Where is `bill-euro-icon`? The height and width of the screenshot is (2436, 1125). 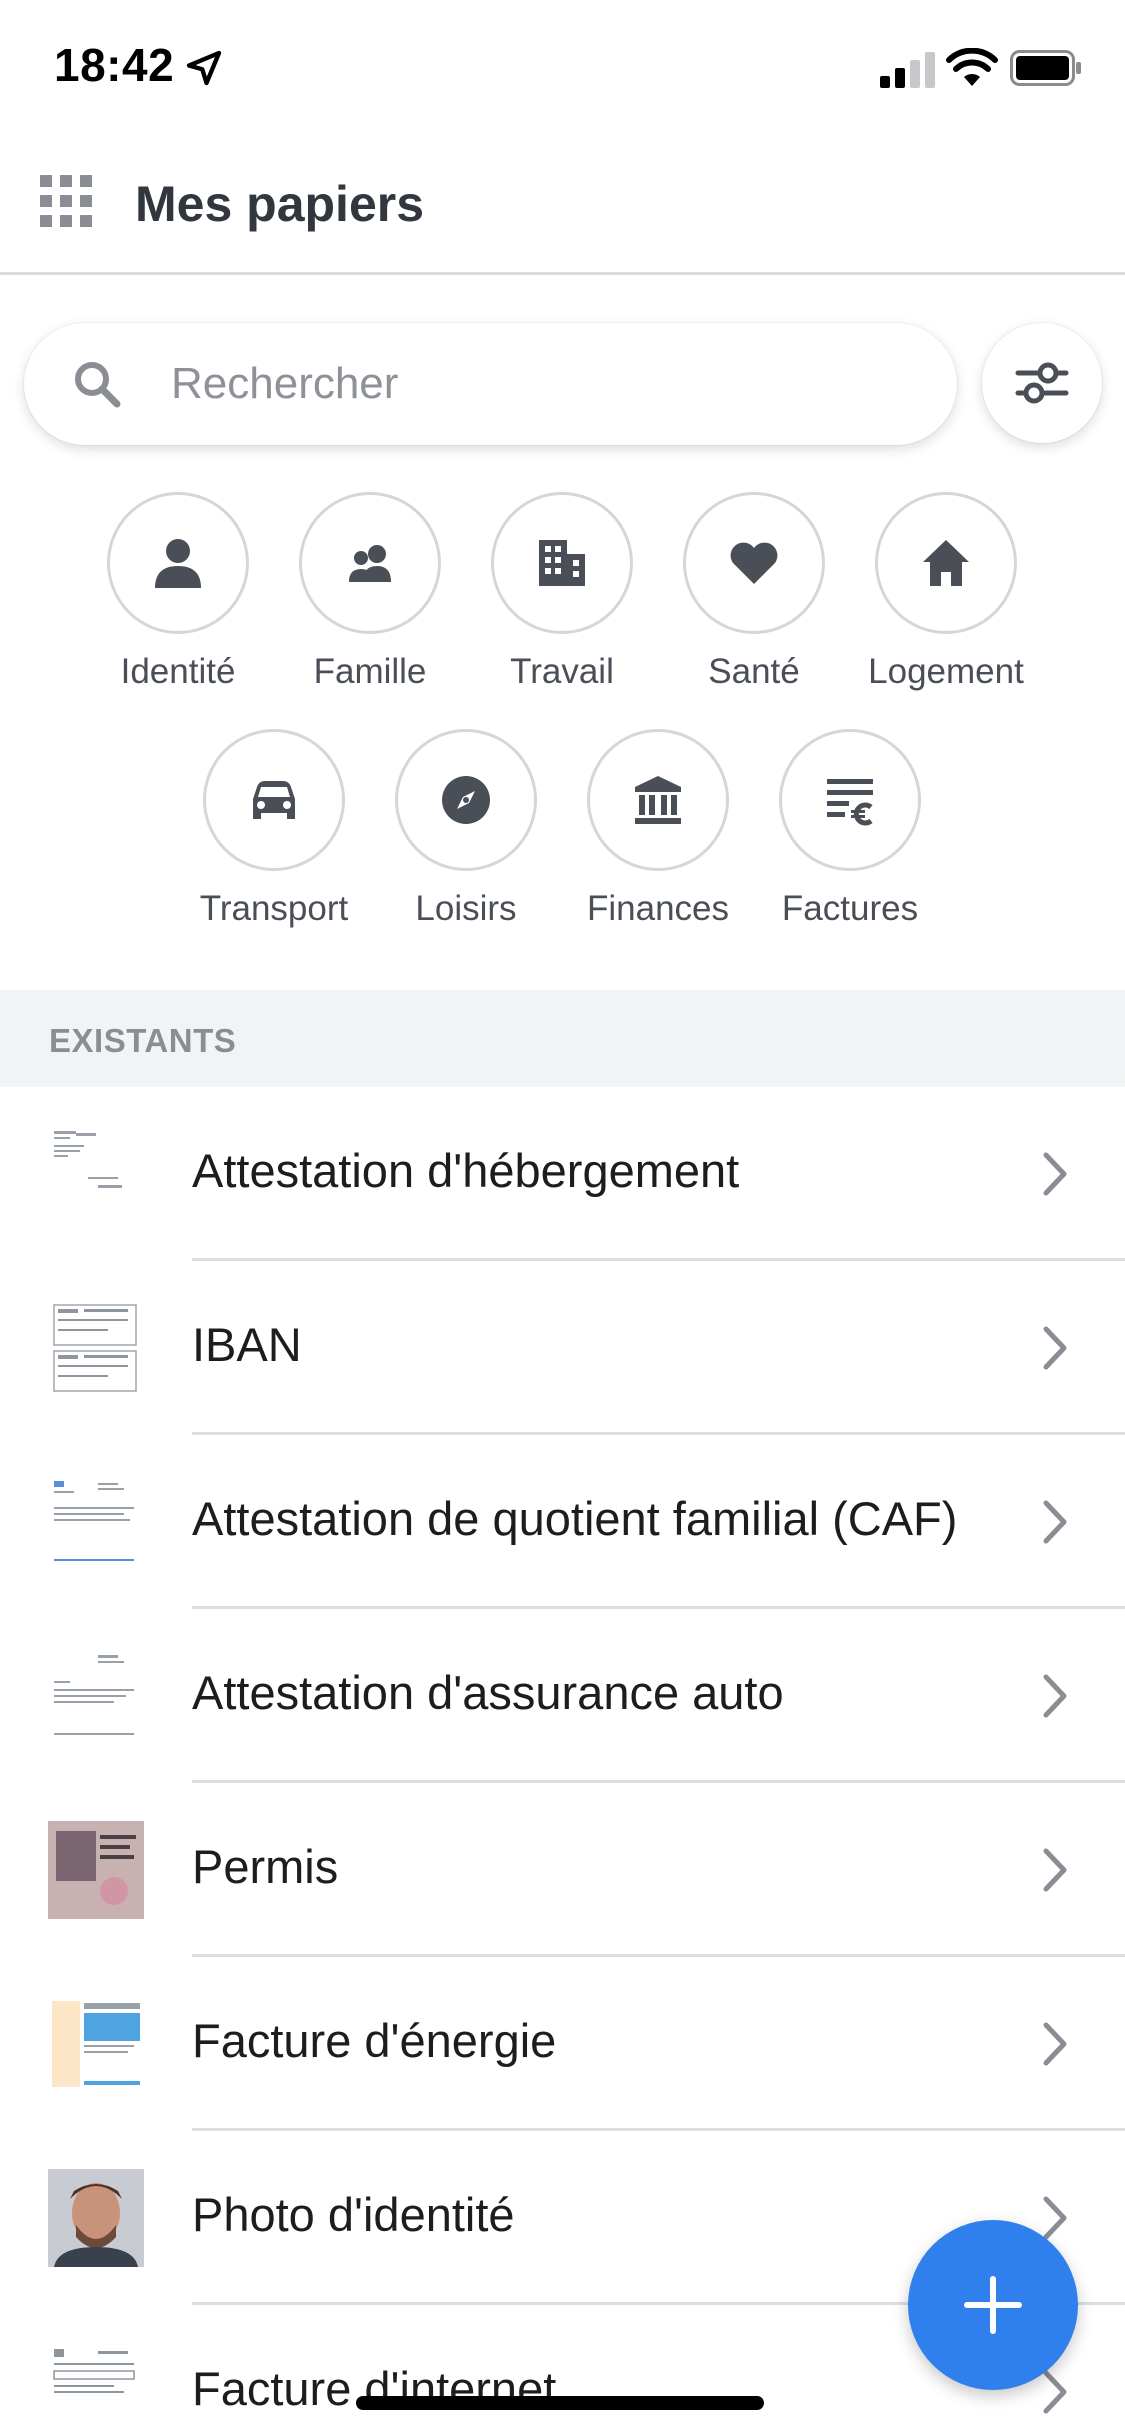 bill-euro-icon is located at coordinates (850, 802).